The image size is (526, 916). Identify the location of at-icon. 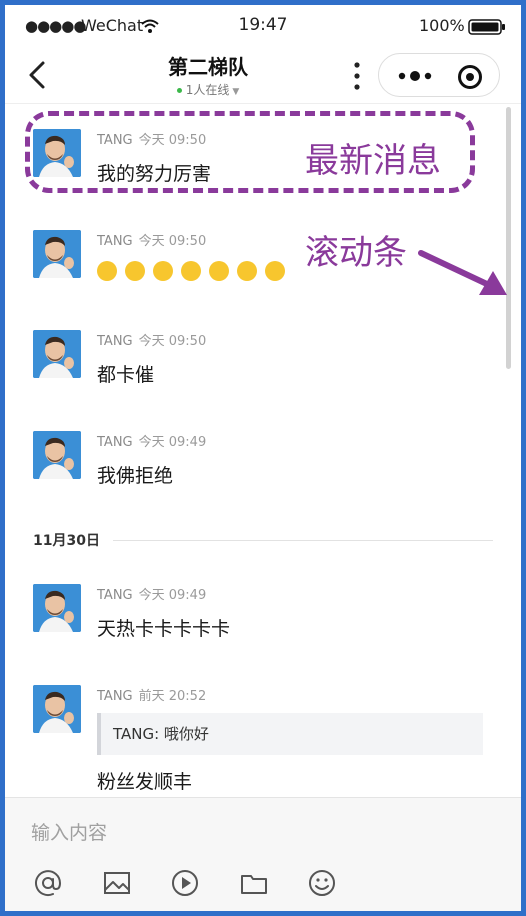
(48, 883).